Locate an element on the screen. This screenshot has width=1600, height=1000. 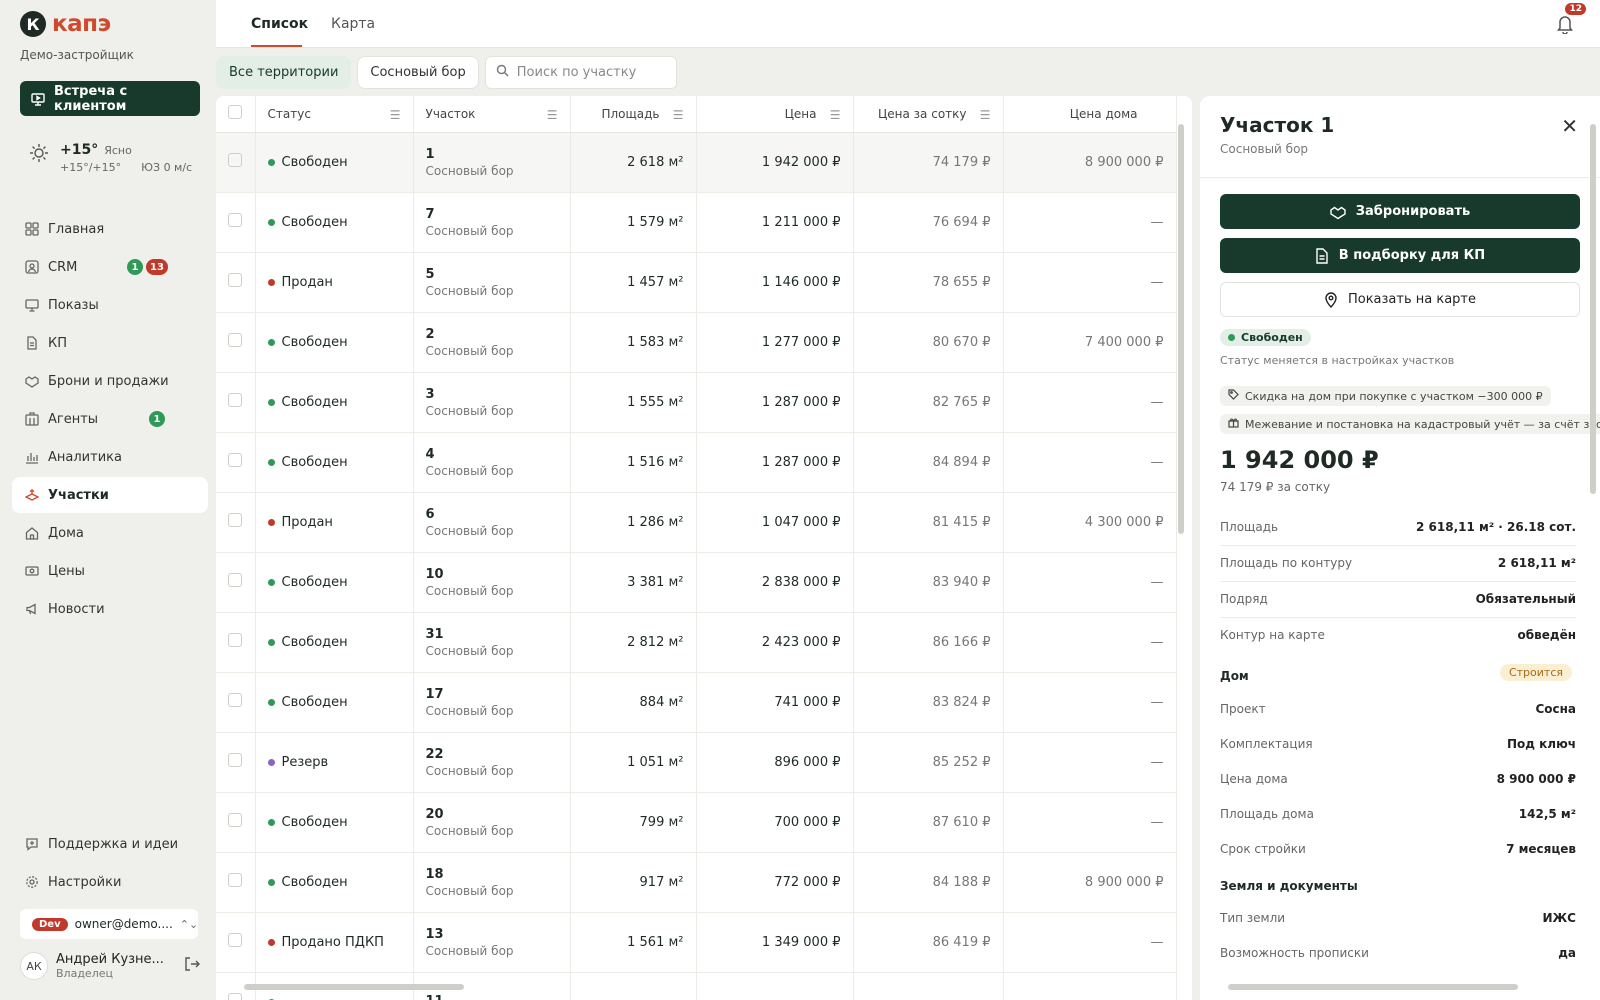
nav-item-agents: Агенты 1 is located at coordinates (110, 419).